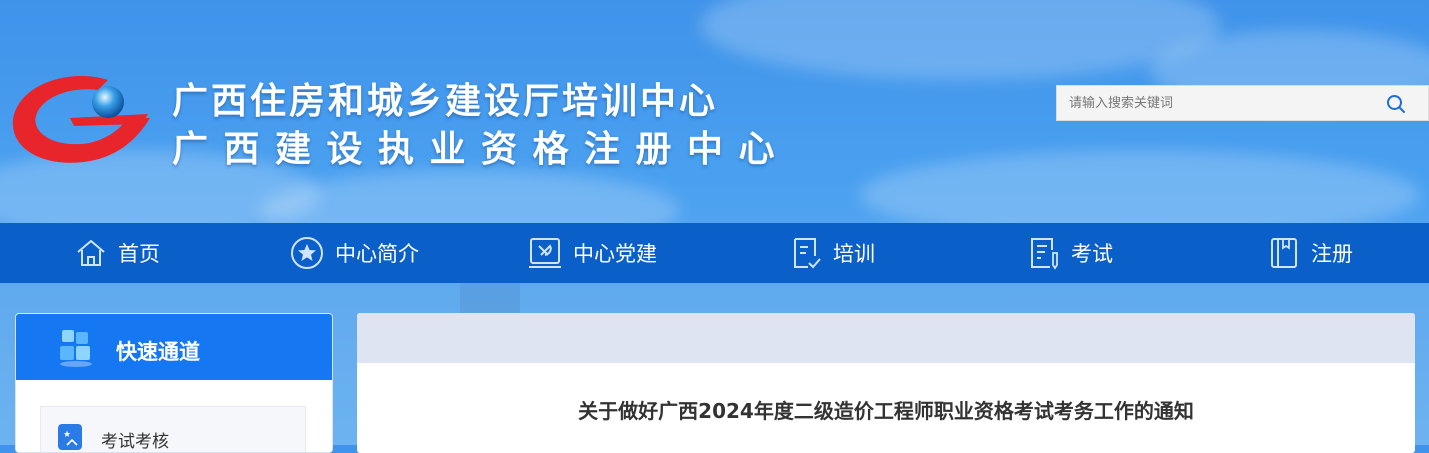 This screenshot has height=453, width=1429. Describe the element at coordinates (1396, 104) in the screenshot. I see `search-icon` at that location.